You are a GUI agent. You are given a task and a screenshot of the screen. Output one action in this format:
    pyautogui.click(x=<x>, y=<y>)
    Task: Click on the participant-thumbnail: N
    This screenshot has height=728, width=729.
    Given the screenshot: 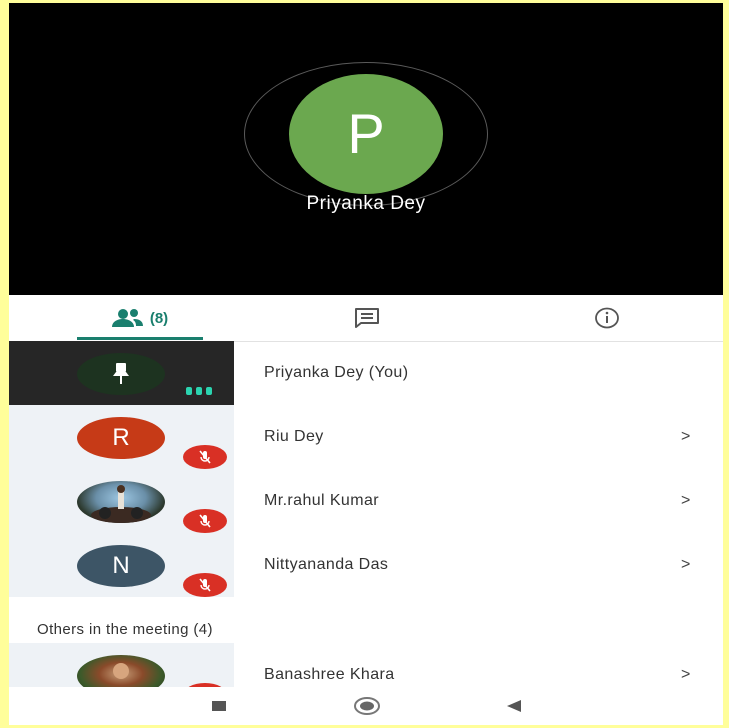 What is the action you would take?
    pyautogui.click(x=121, y=565)
    